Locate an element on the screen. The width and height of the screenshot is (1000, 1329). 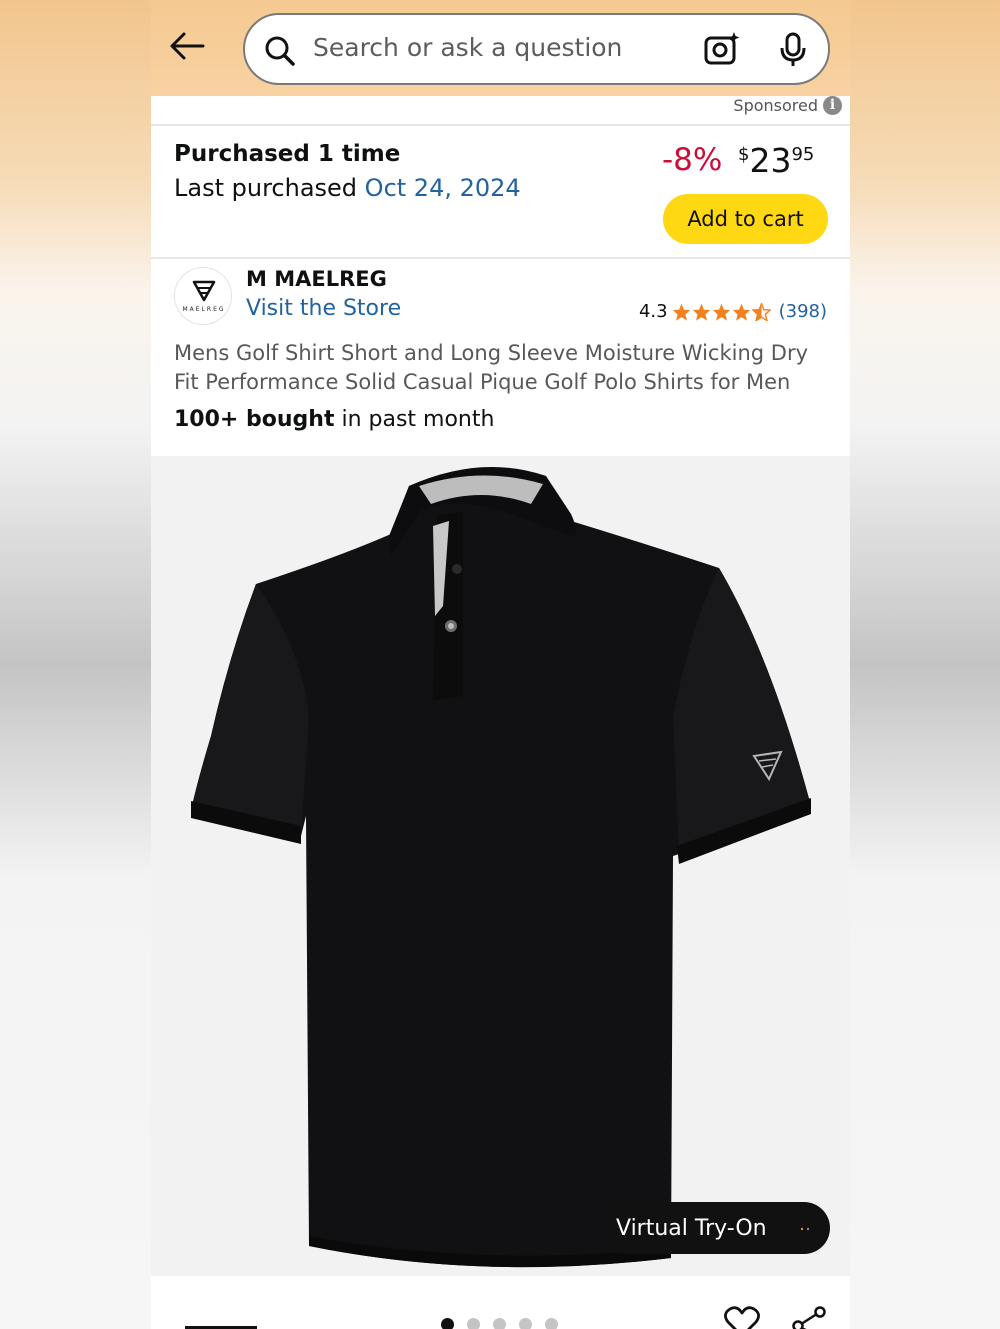
heart-icon is located at coordinates (742, 1317).